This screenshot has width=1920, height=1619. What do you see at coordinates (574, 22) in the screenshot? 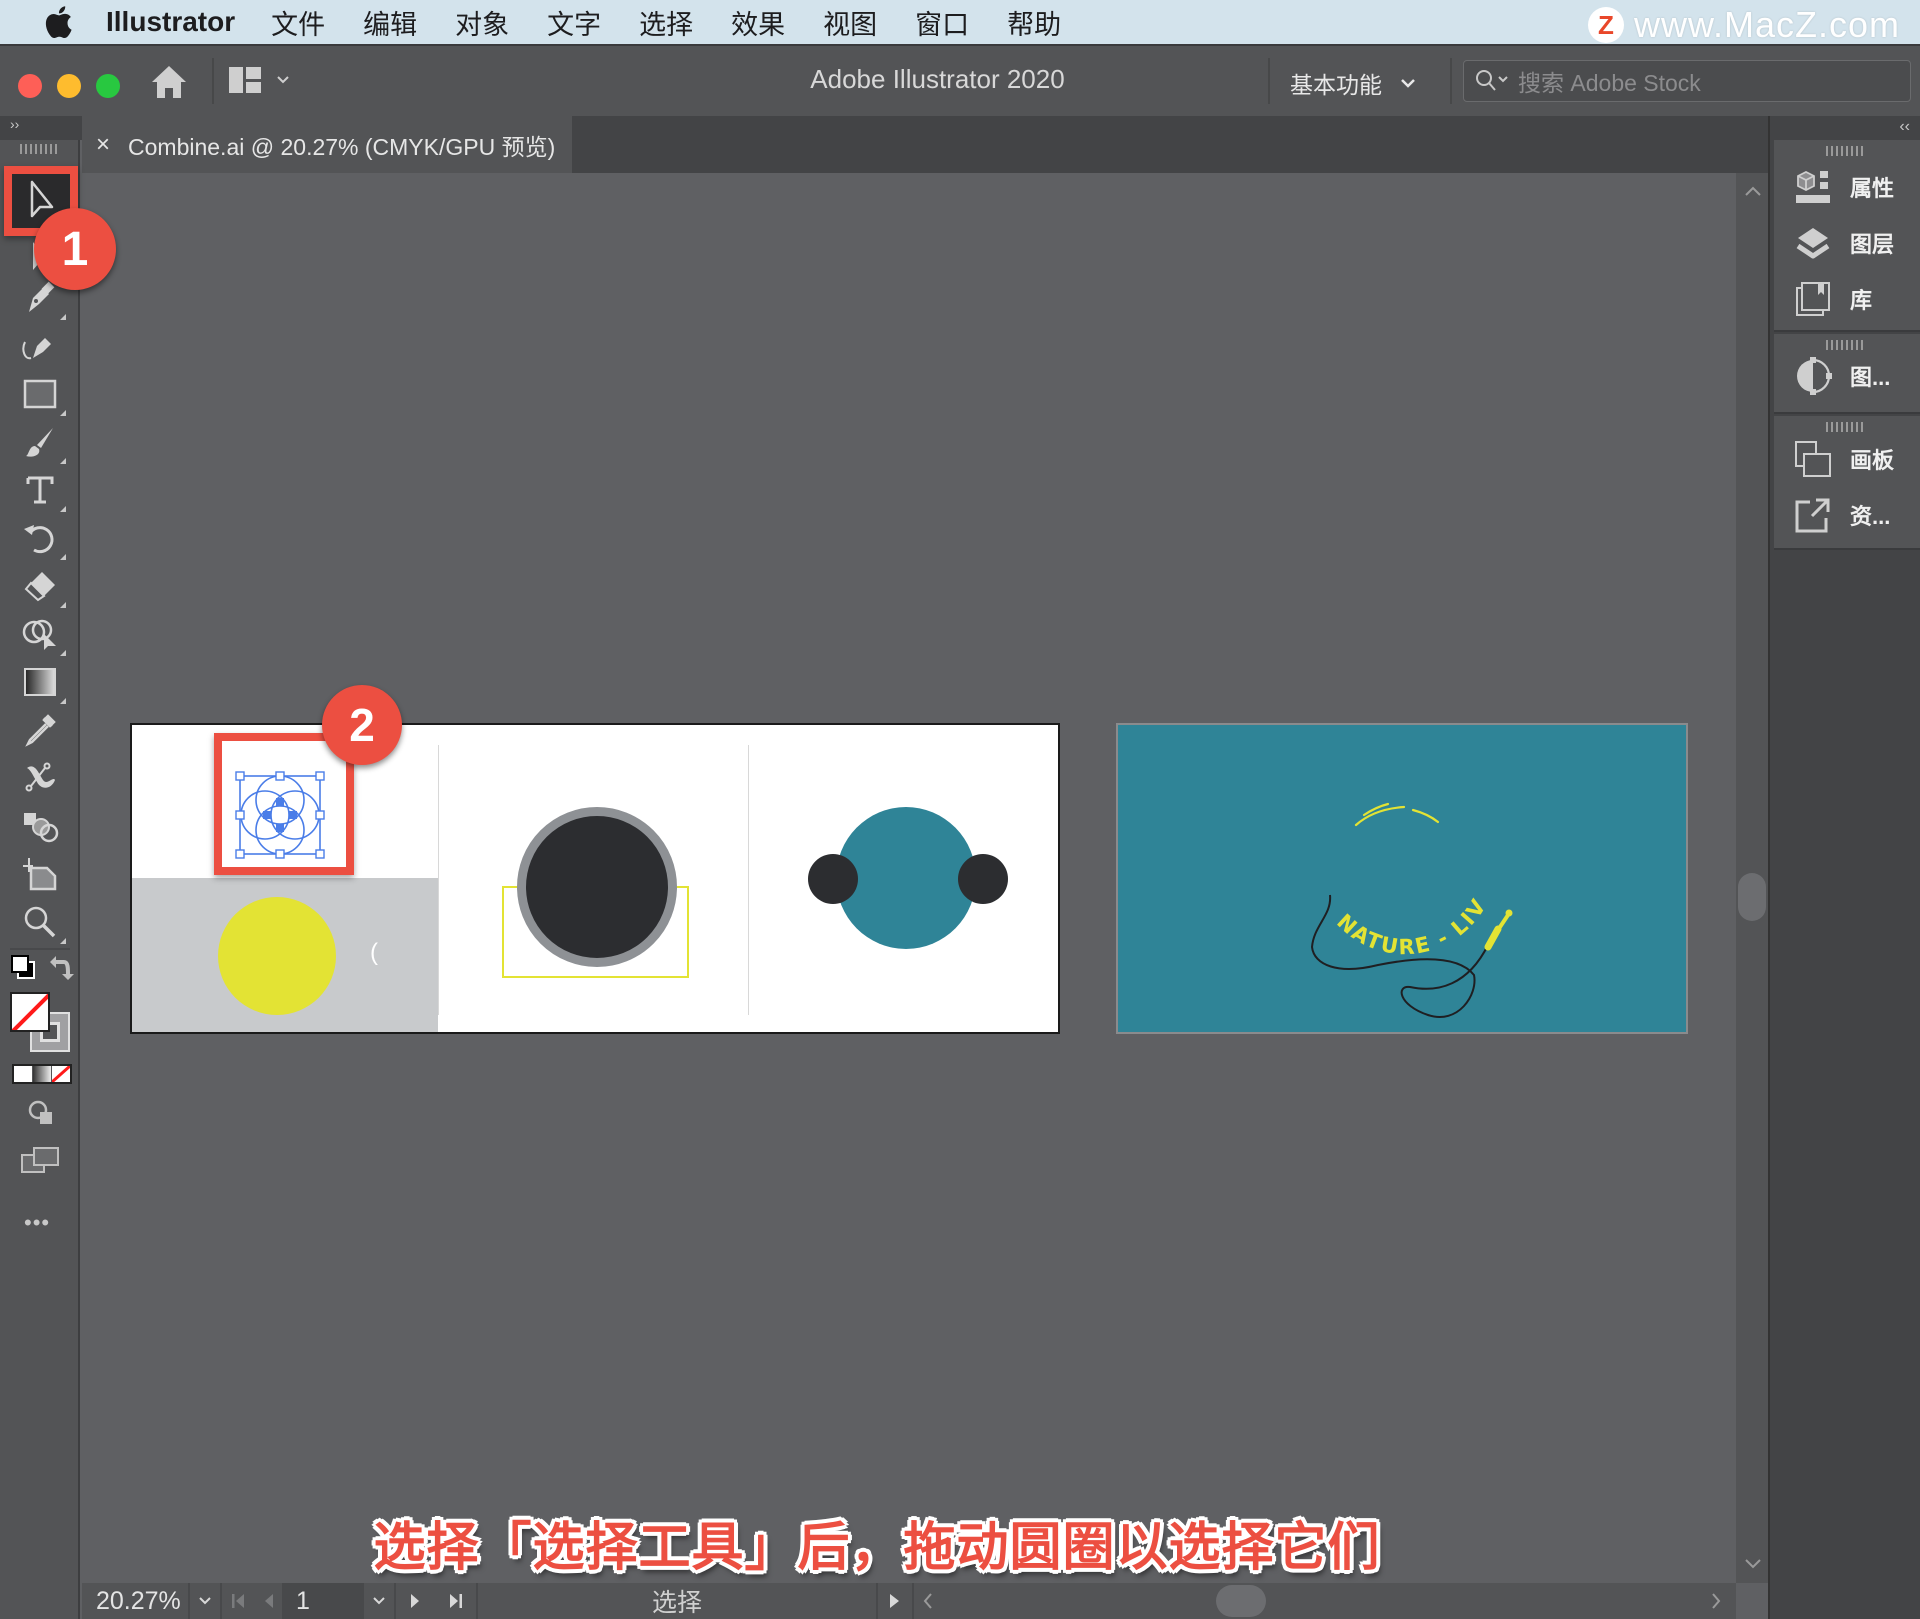
I see `menu-type: 文字` at bounding box center [574, 22].